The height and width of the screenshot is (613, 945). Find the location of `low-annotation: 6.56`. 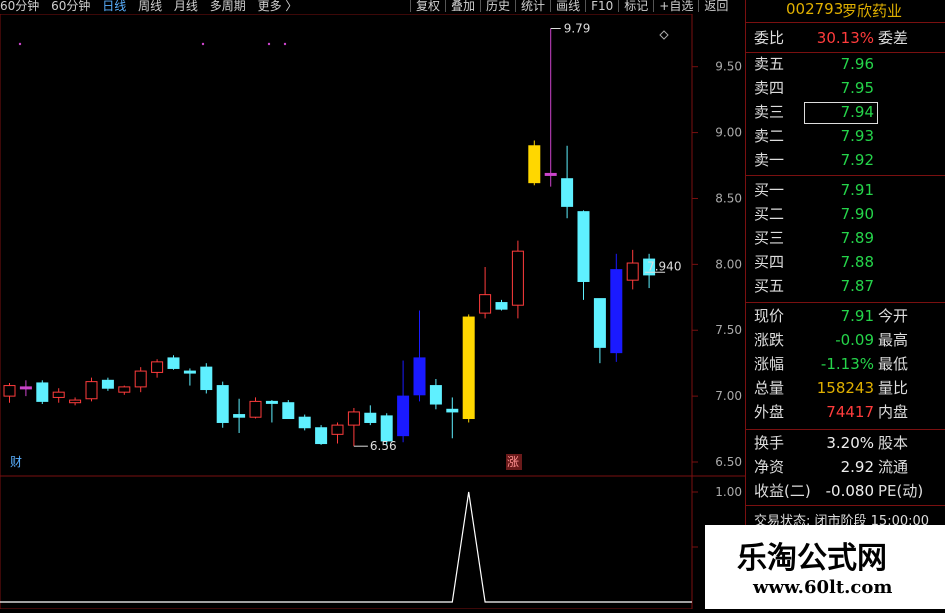

low-annotation: 6.56 is located at coordinates (383, 446).